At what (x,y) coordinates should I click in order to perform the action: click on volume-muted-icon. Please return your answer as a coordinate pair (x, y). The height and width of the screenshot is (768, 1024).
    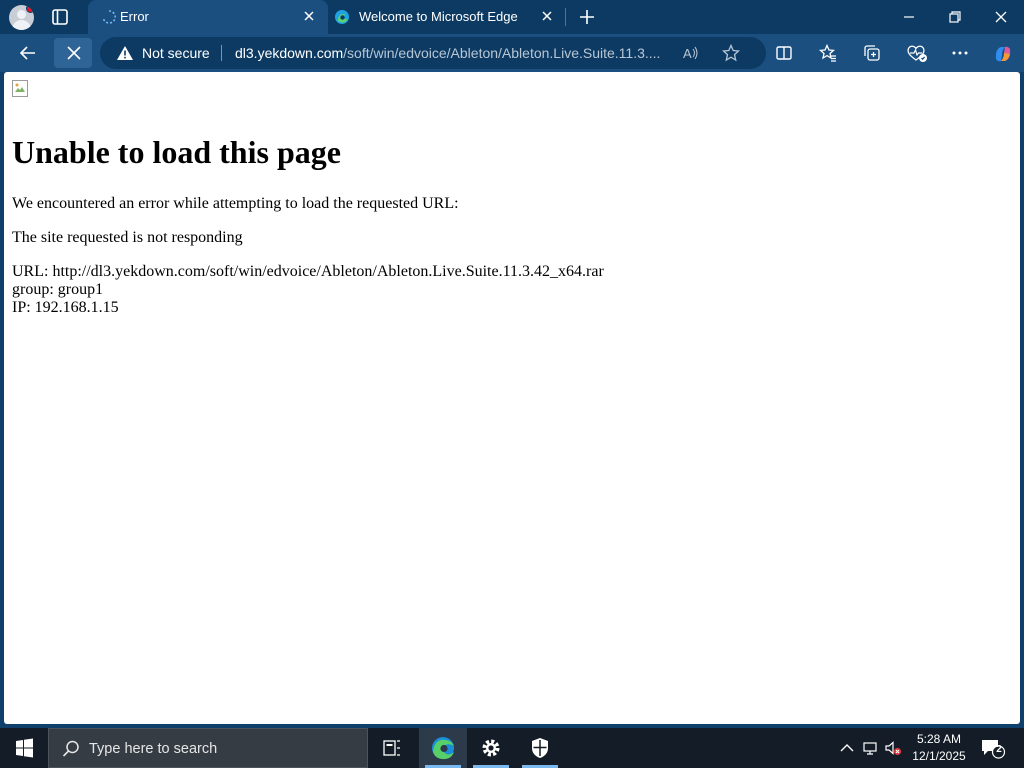
    Looking at the image, I should click on (893, 748).